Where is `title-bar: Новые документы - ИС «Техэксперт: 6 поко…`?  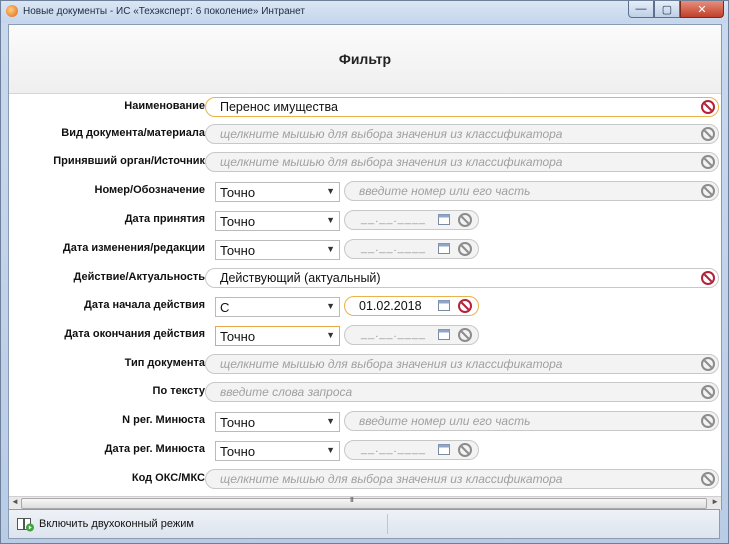
title-bar: Новые документы - ИС «Техэксперт: 6 поко… is located at coordinates (364, 12).